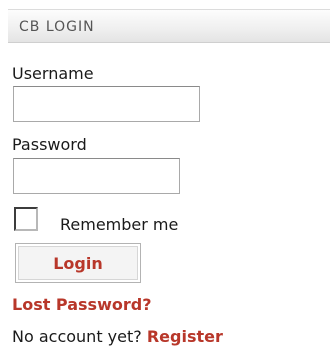 The height and width of the screenshot is (351, 330). I want to click on username-label: Username, so click(53, 73).